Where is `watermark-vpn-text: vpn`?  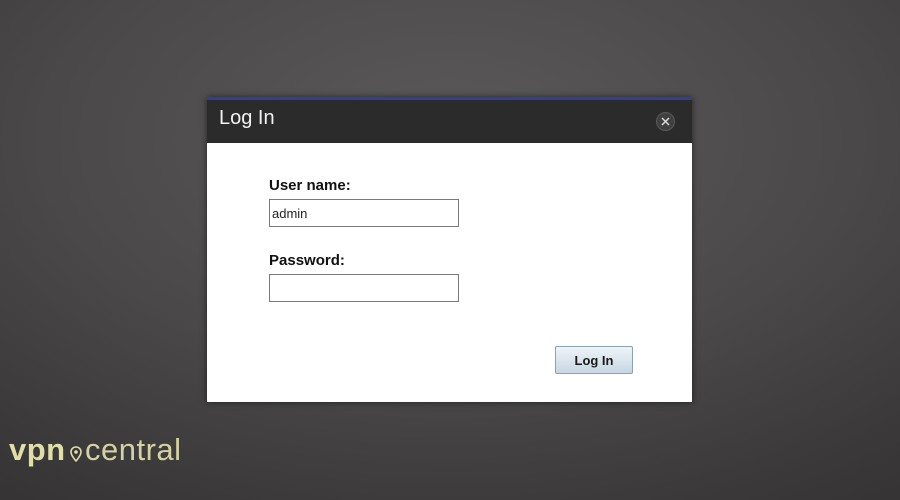 watermark-vpn-text: vpn is located at coordinates (37, 449).